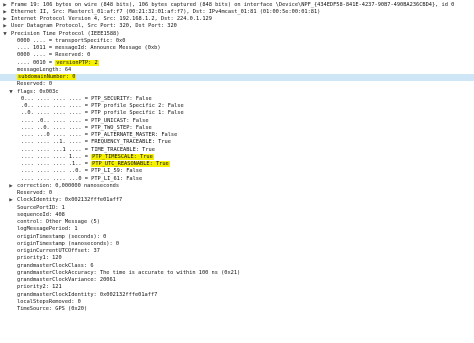  What do you see at coordinates (58, 222) in the screenshot?
I see `field-text: control: Other Message (5)` at bounding box center [58, 222].